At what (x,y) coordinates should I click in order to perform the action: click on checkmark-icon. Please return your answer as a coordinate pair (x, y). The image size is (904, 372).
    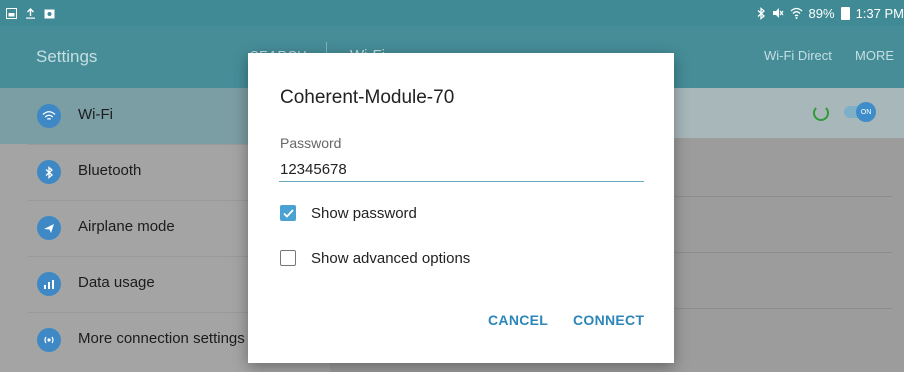
    Looking at the image, I should click on (288, 213).